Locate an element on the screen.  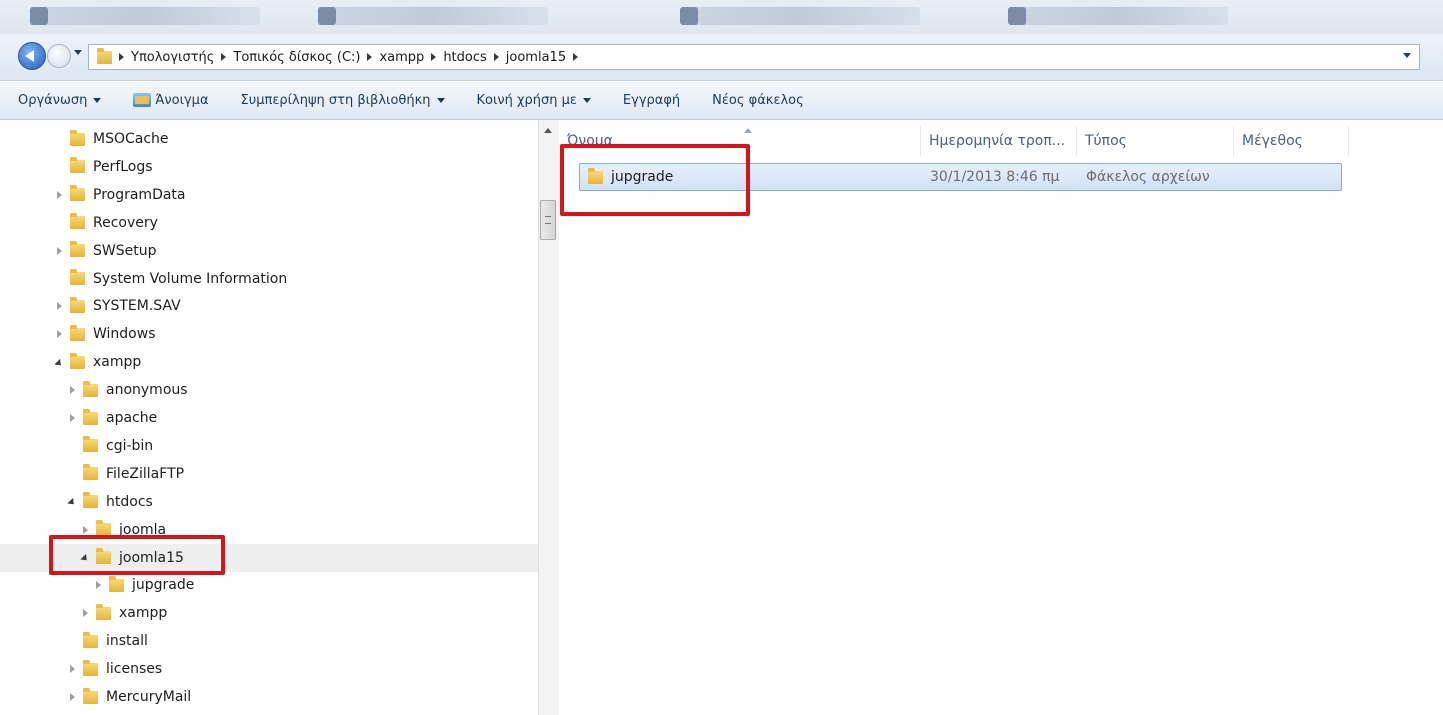
command-button: Άνοιγμα is located at coordinates (171, 100).